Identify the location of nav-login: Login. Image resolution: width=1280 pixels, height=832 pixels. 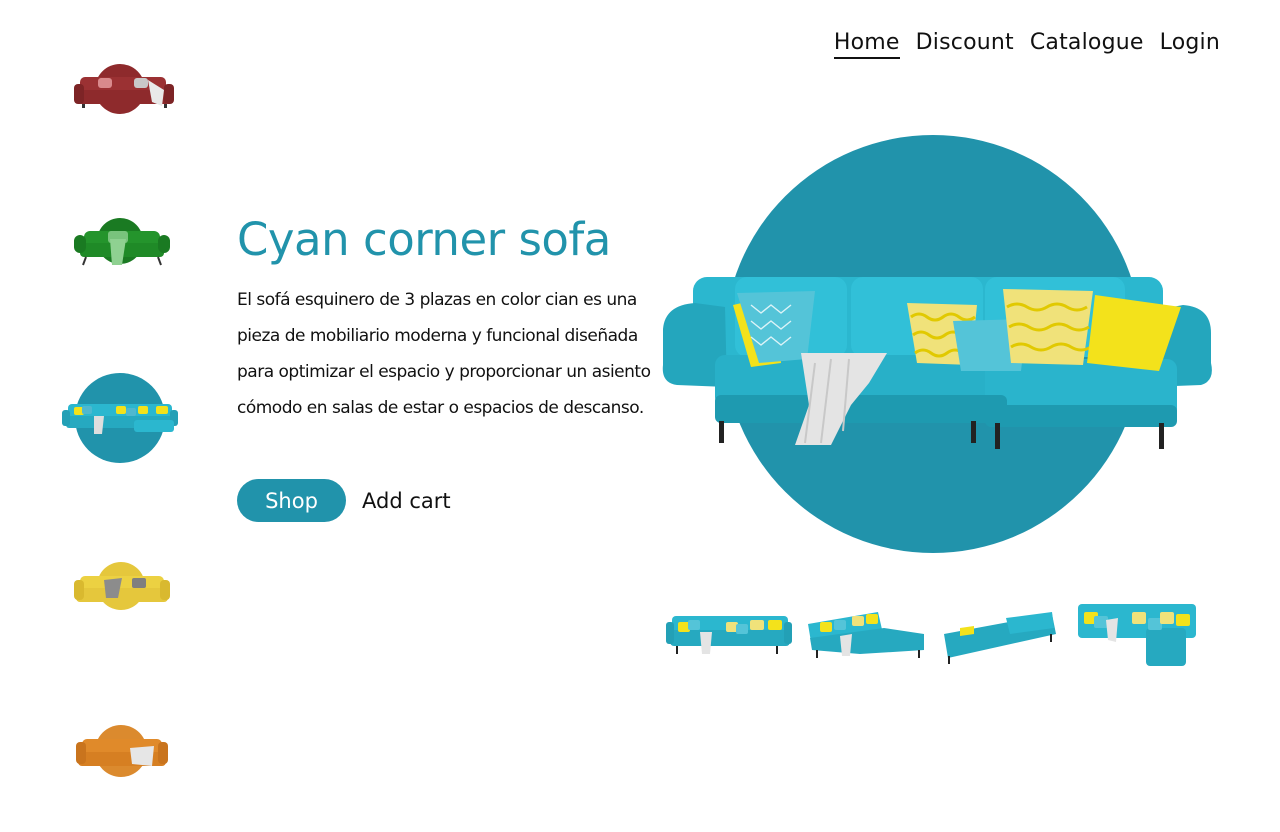
(1190, 44).